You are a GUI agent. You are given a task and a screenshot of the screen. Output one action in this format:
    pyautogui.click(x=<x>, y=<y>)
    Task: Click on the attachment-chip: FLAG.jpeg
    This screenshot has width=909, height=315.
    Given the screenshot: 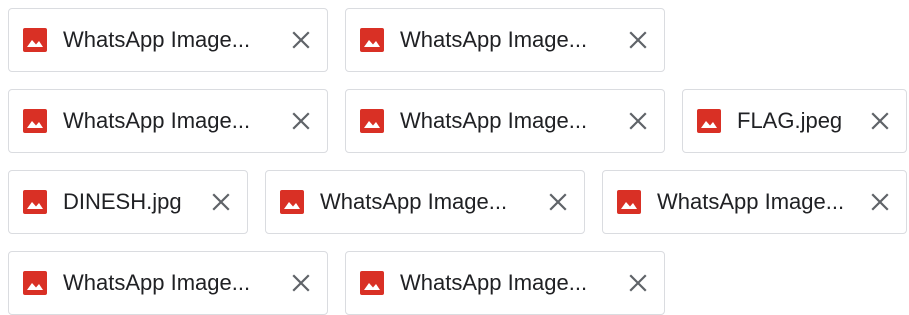 What is the action you would take?
    pyautogui.click(x=794, y=121)
    